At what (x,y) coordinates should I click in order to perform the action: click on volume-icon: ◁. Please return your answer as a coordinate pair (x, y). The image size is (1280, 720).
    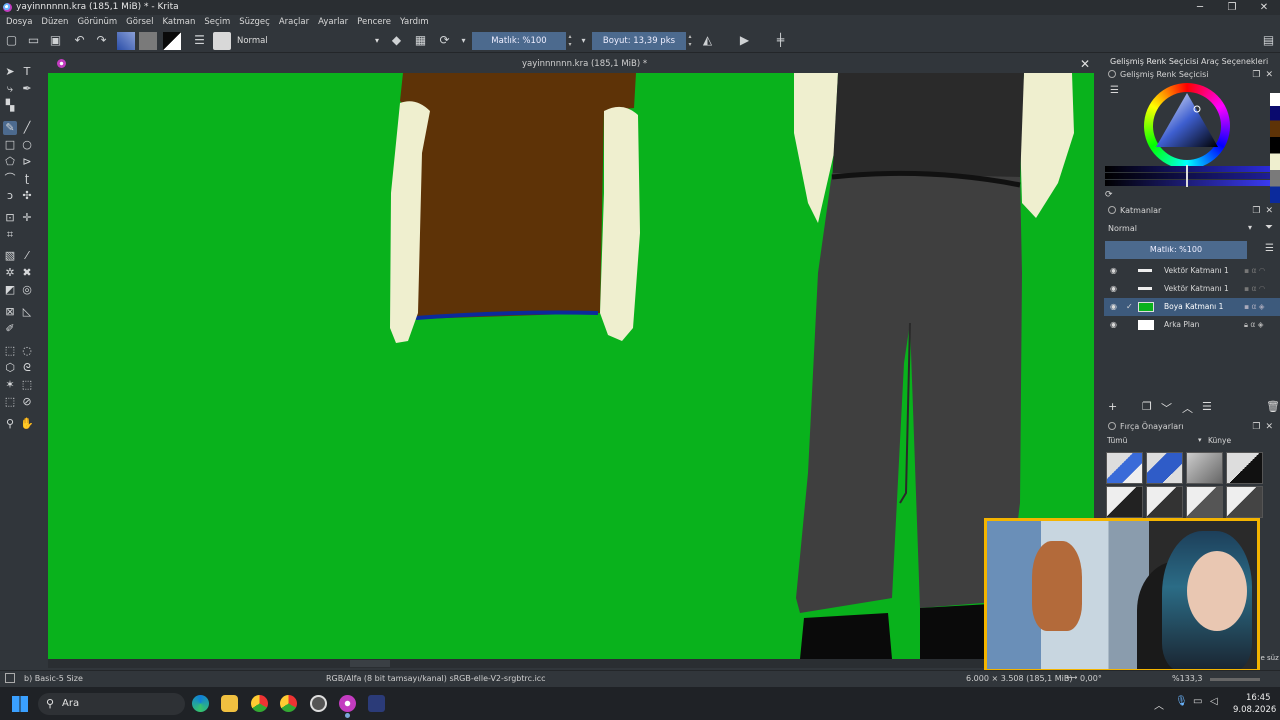
    Looking at the image, I should click on (1214, 701).